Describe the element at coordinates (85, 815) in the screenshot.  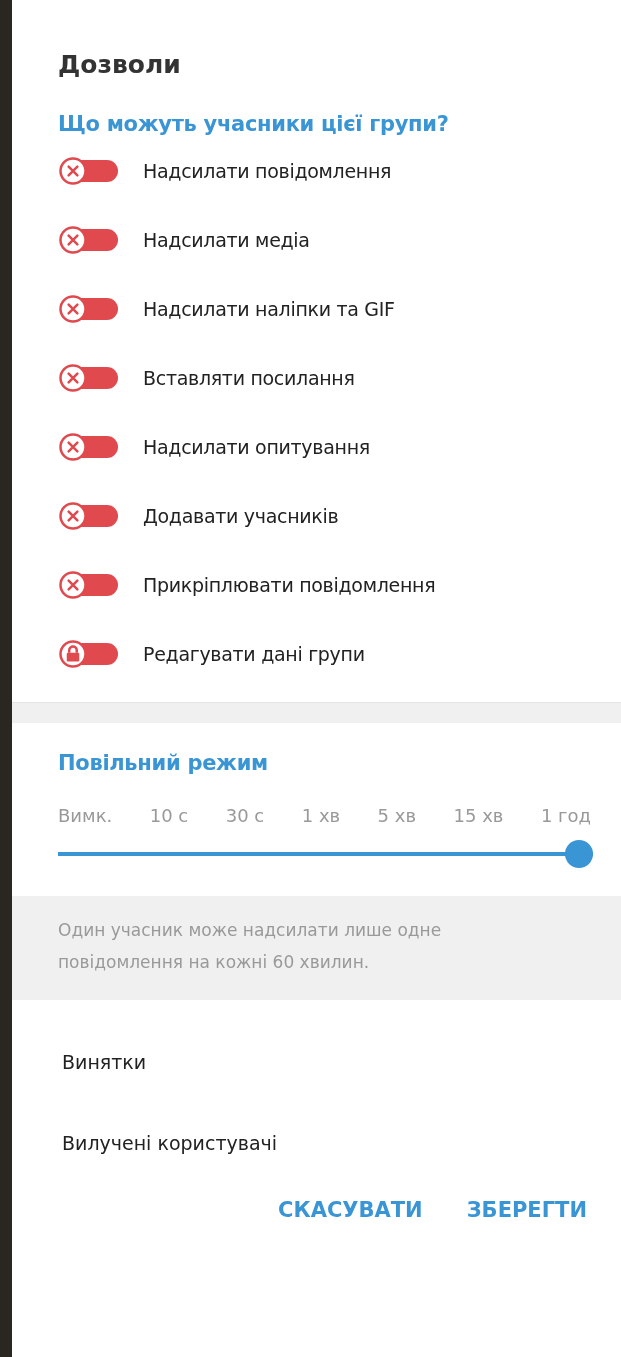
I see `slider-label: Вимк.` at that location.